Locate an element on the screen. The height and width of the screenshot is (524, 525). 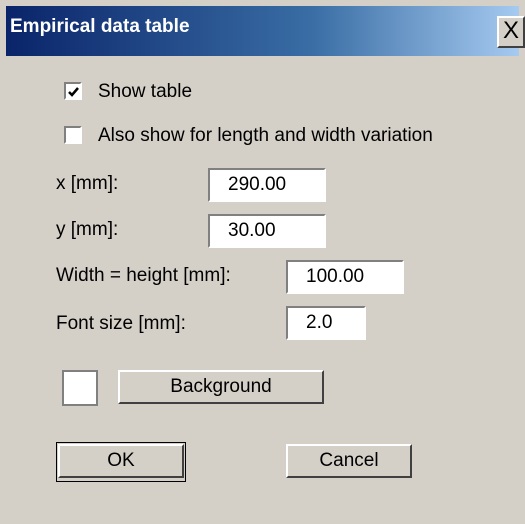
background-button: Background is located at coordinates (221, 387).